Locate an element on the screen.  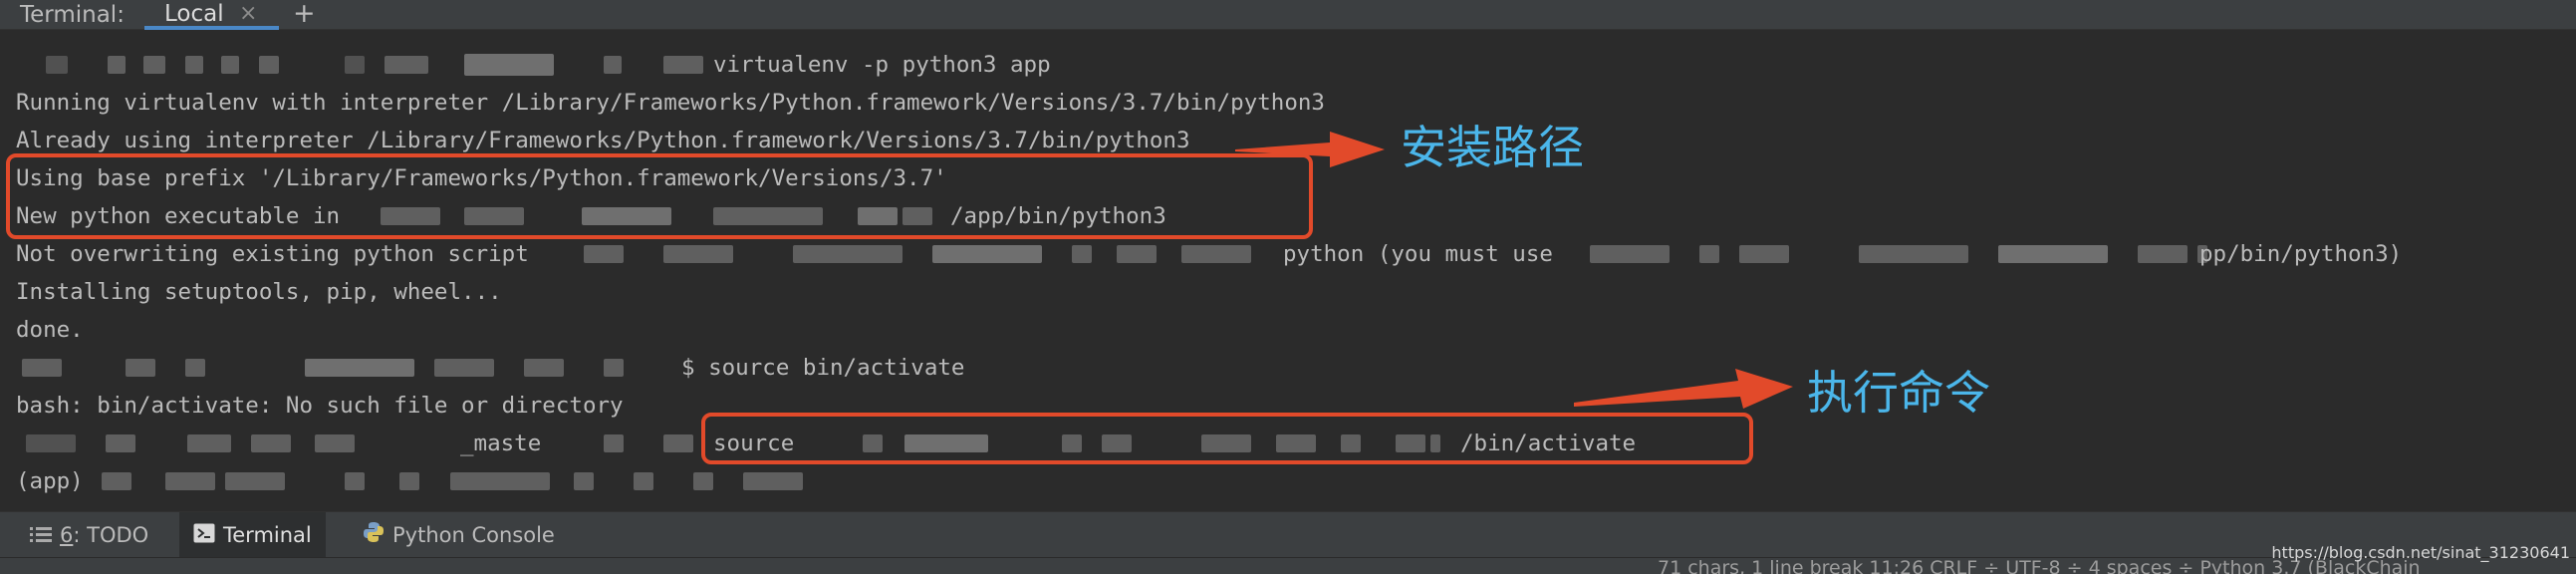
run-command-label: 执行命令 is located at coordinates (1898, 393).